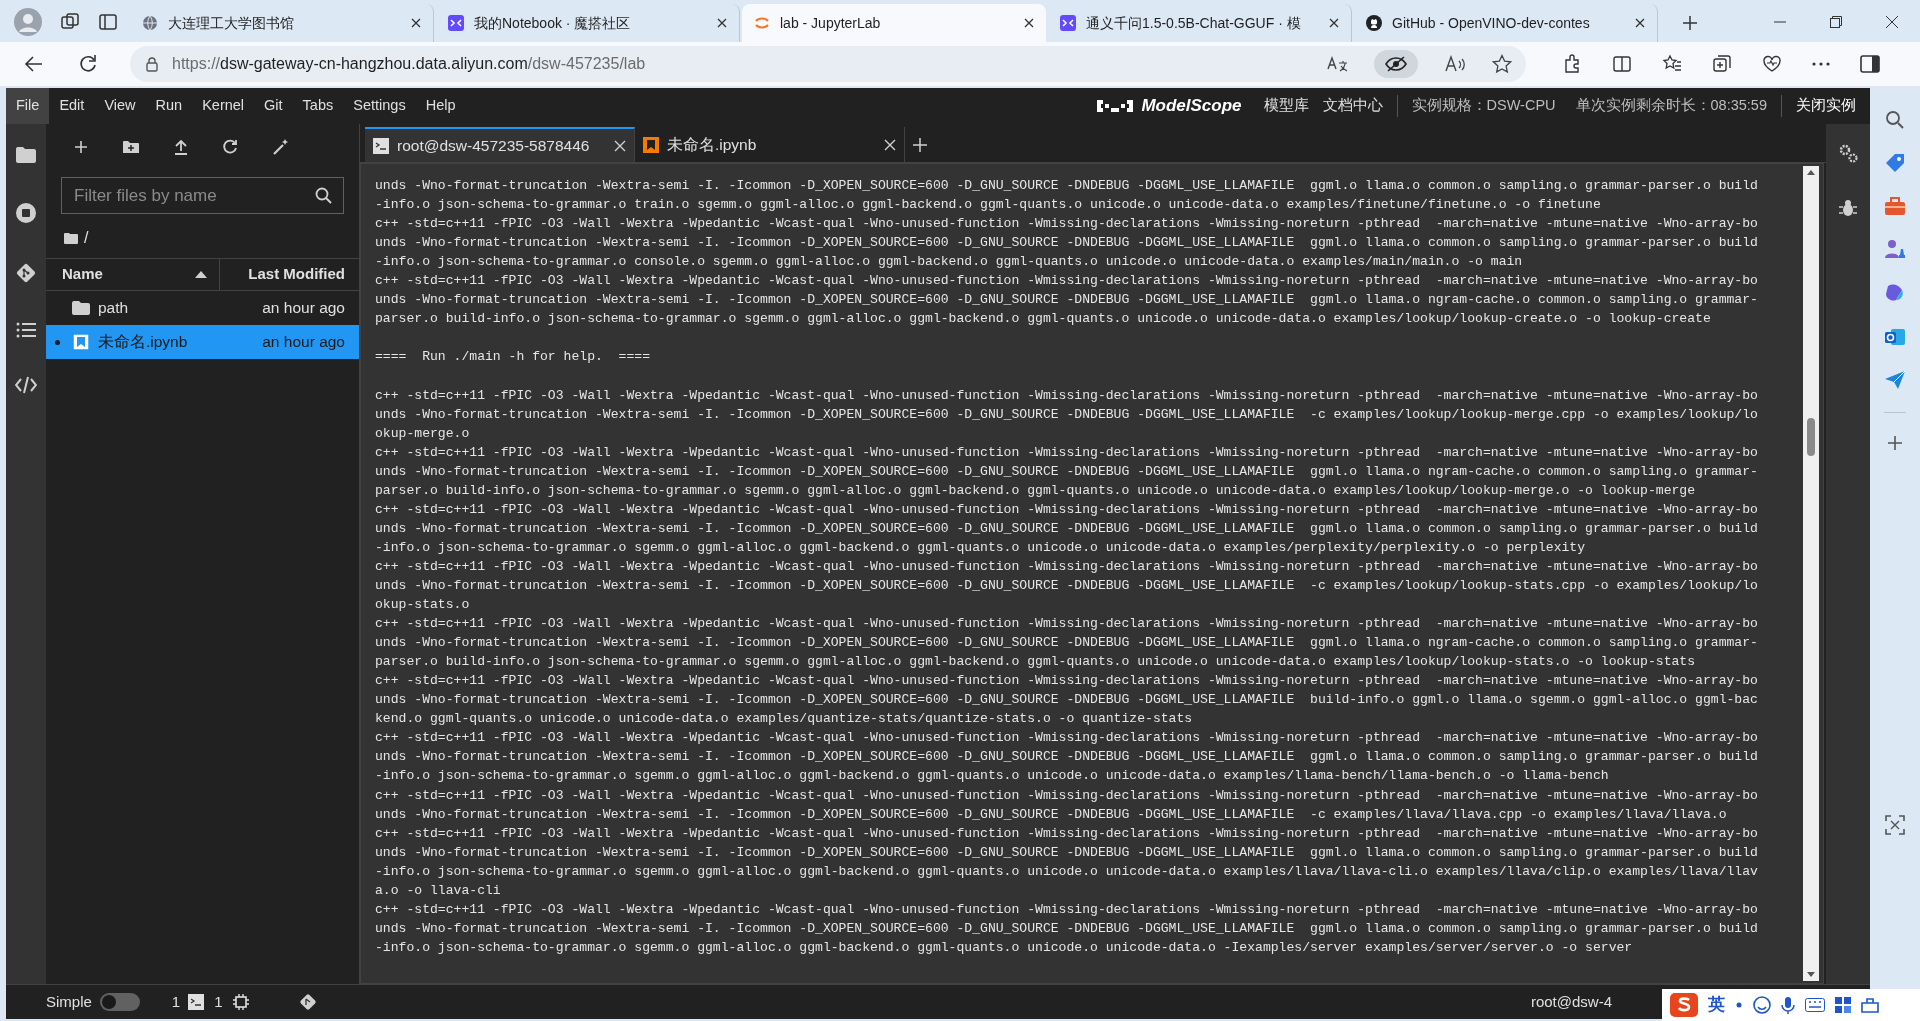 This screenshot has height=1021, width=1920. What do you see at coordinates (988, 205) in the screenshot?
I see `terminal-line: -info.o json-schema-to-grammar.o train.o sgemm.o ggml-alloc.o ggml-backend.o ggml-quants.o unicode.o unicode-data.o examples/finetune/finetune.o -o finetune` at bounding box center [988, 205].